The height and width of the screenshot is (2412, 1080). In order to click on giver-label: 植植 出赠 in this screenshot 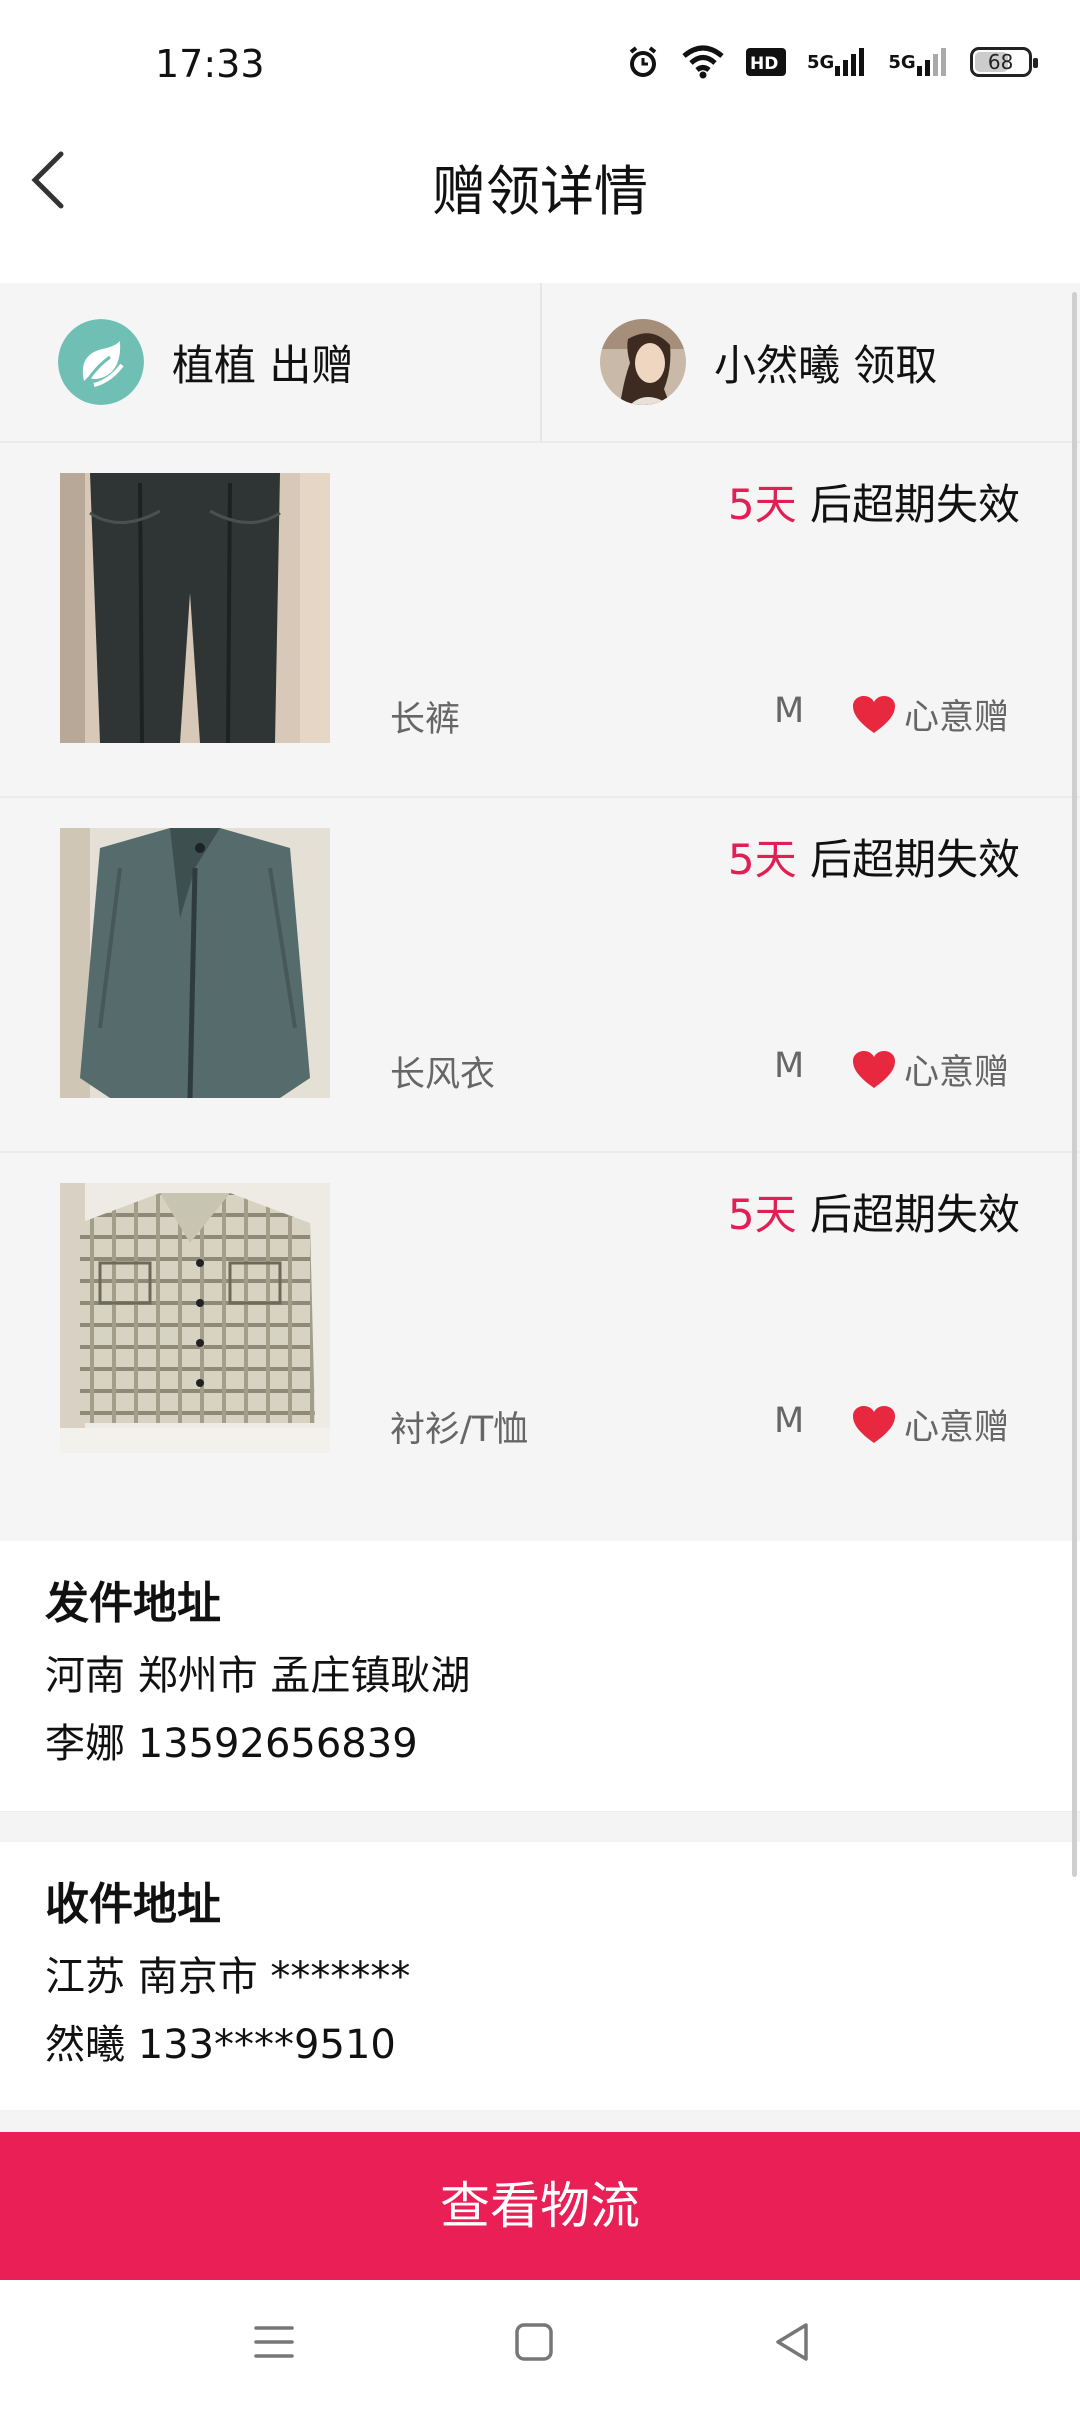, I will do `click(263, 365)`.